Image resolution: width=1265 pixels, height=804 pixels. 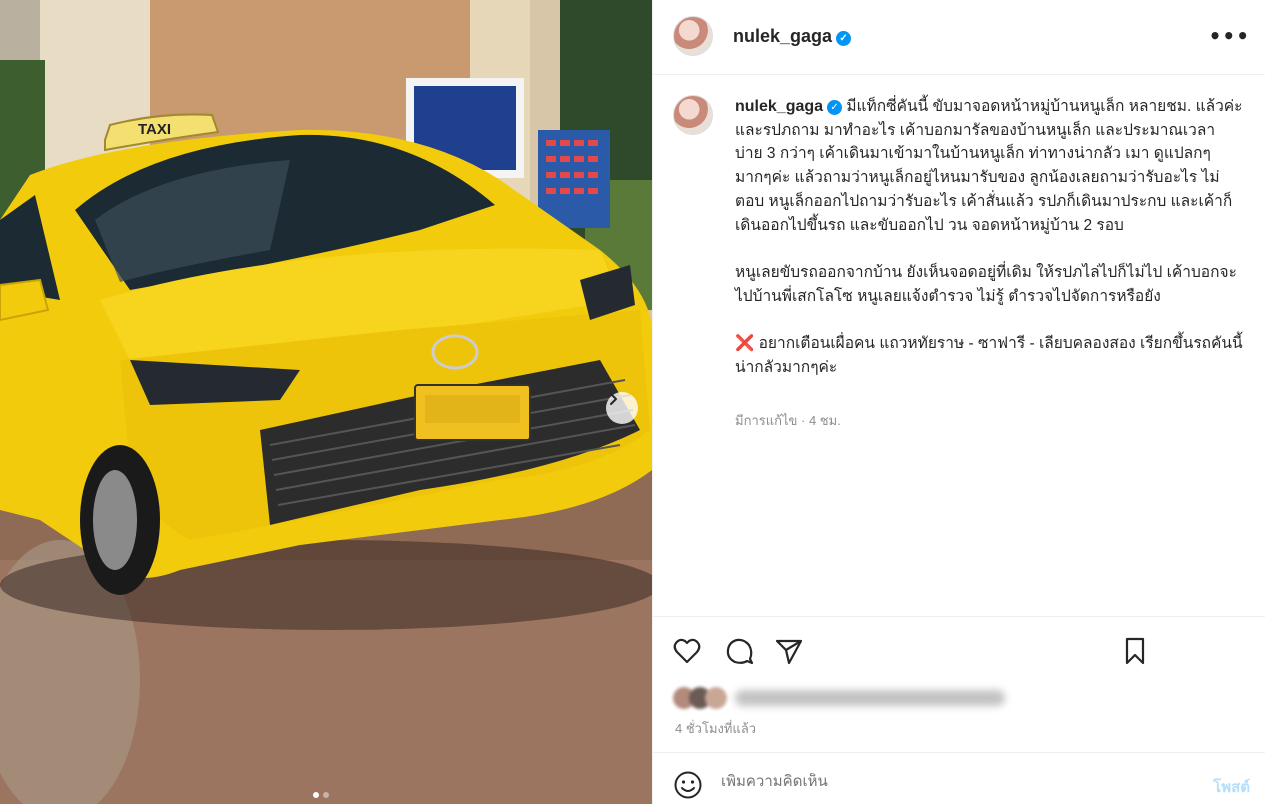 I want to click on liked-by-row, so click(x=839, y=698).